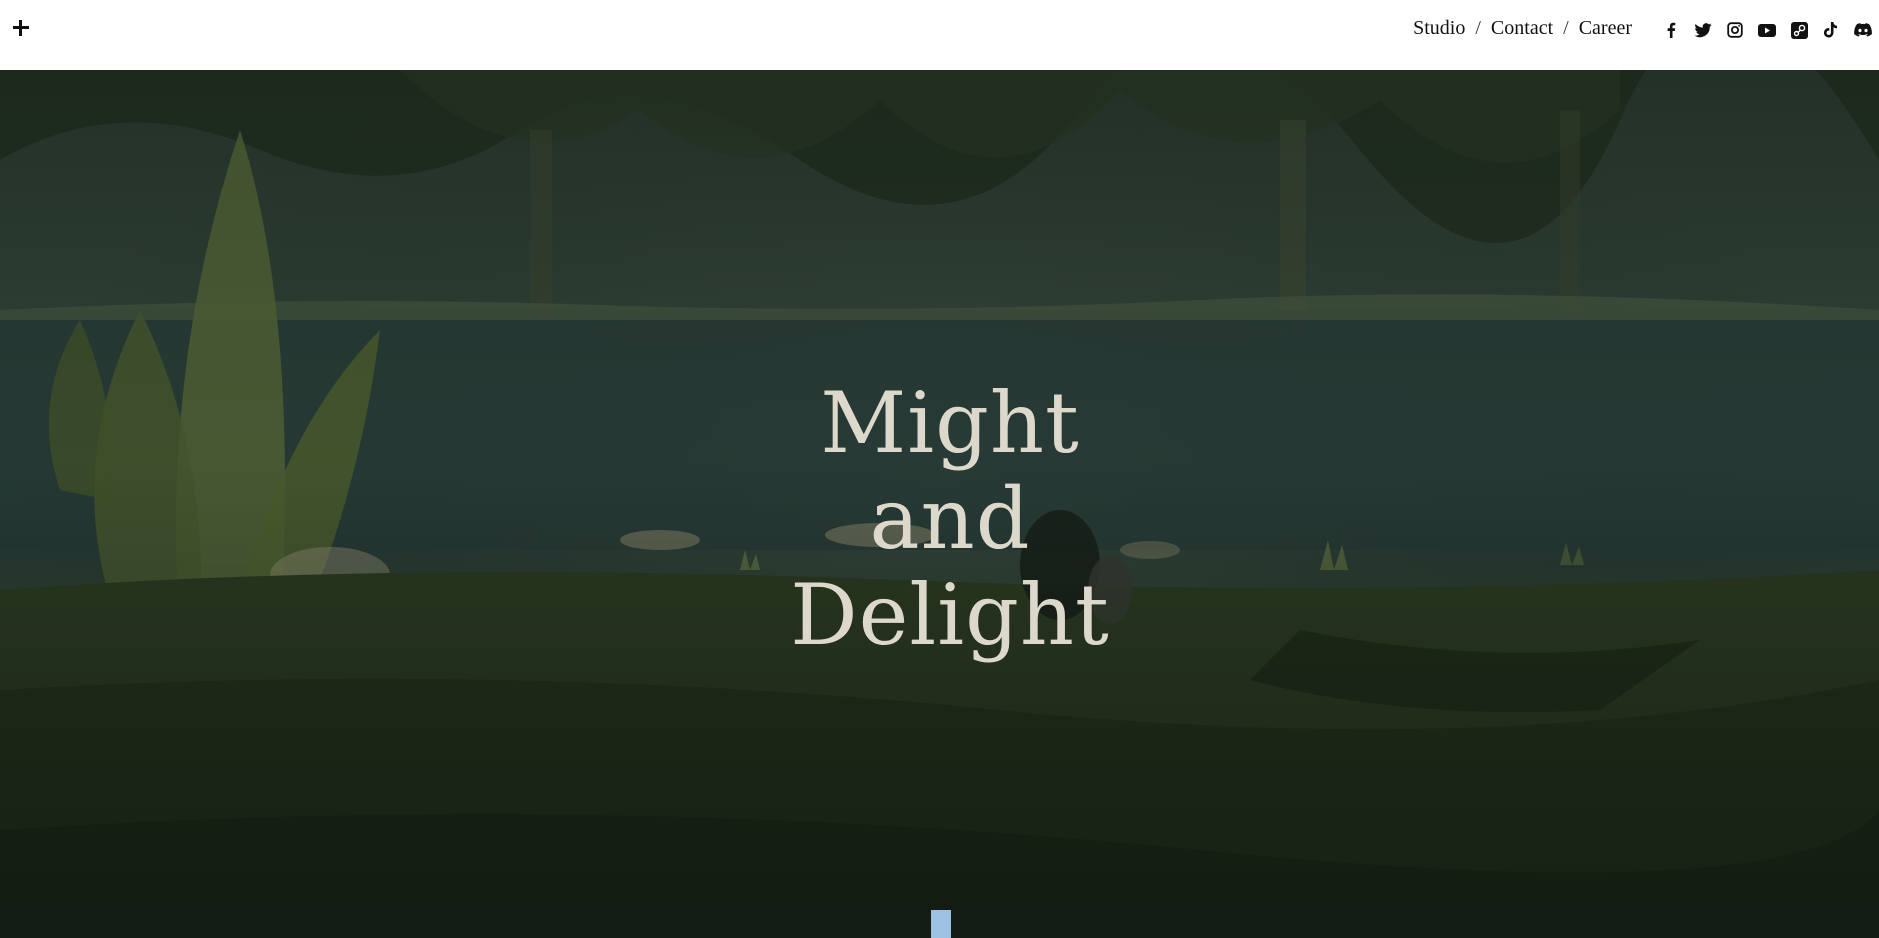 This screenshot has width=1879, height=938. Describe the element at coordinates (950, 519) in the screenshot. I see `hero-title-line-2: and` at that location.